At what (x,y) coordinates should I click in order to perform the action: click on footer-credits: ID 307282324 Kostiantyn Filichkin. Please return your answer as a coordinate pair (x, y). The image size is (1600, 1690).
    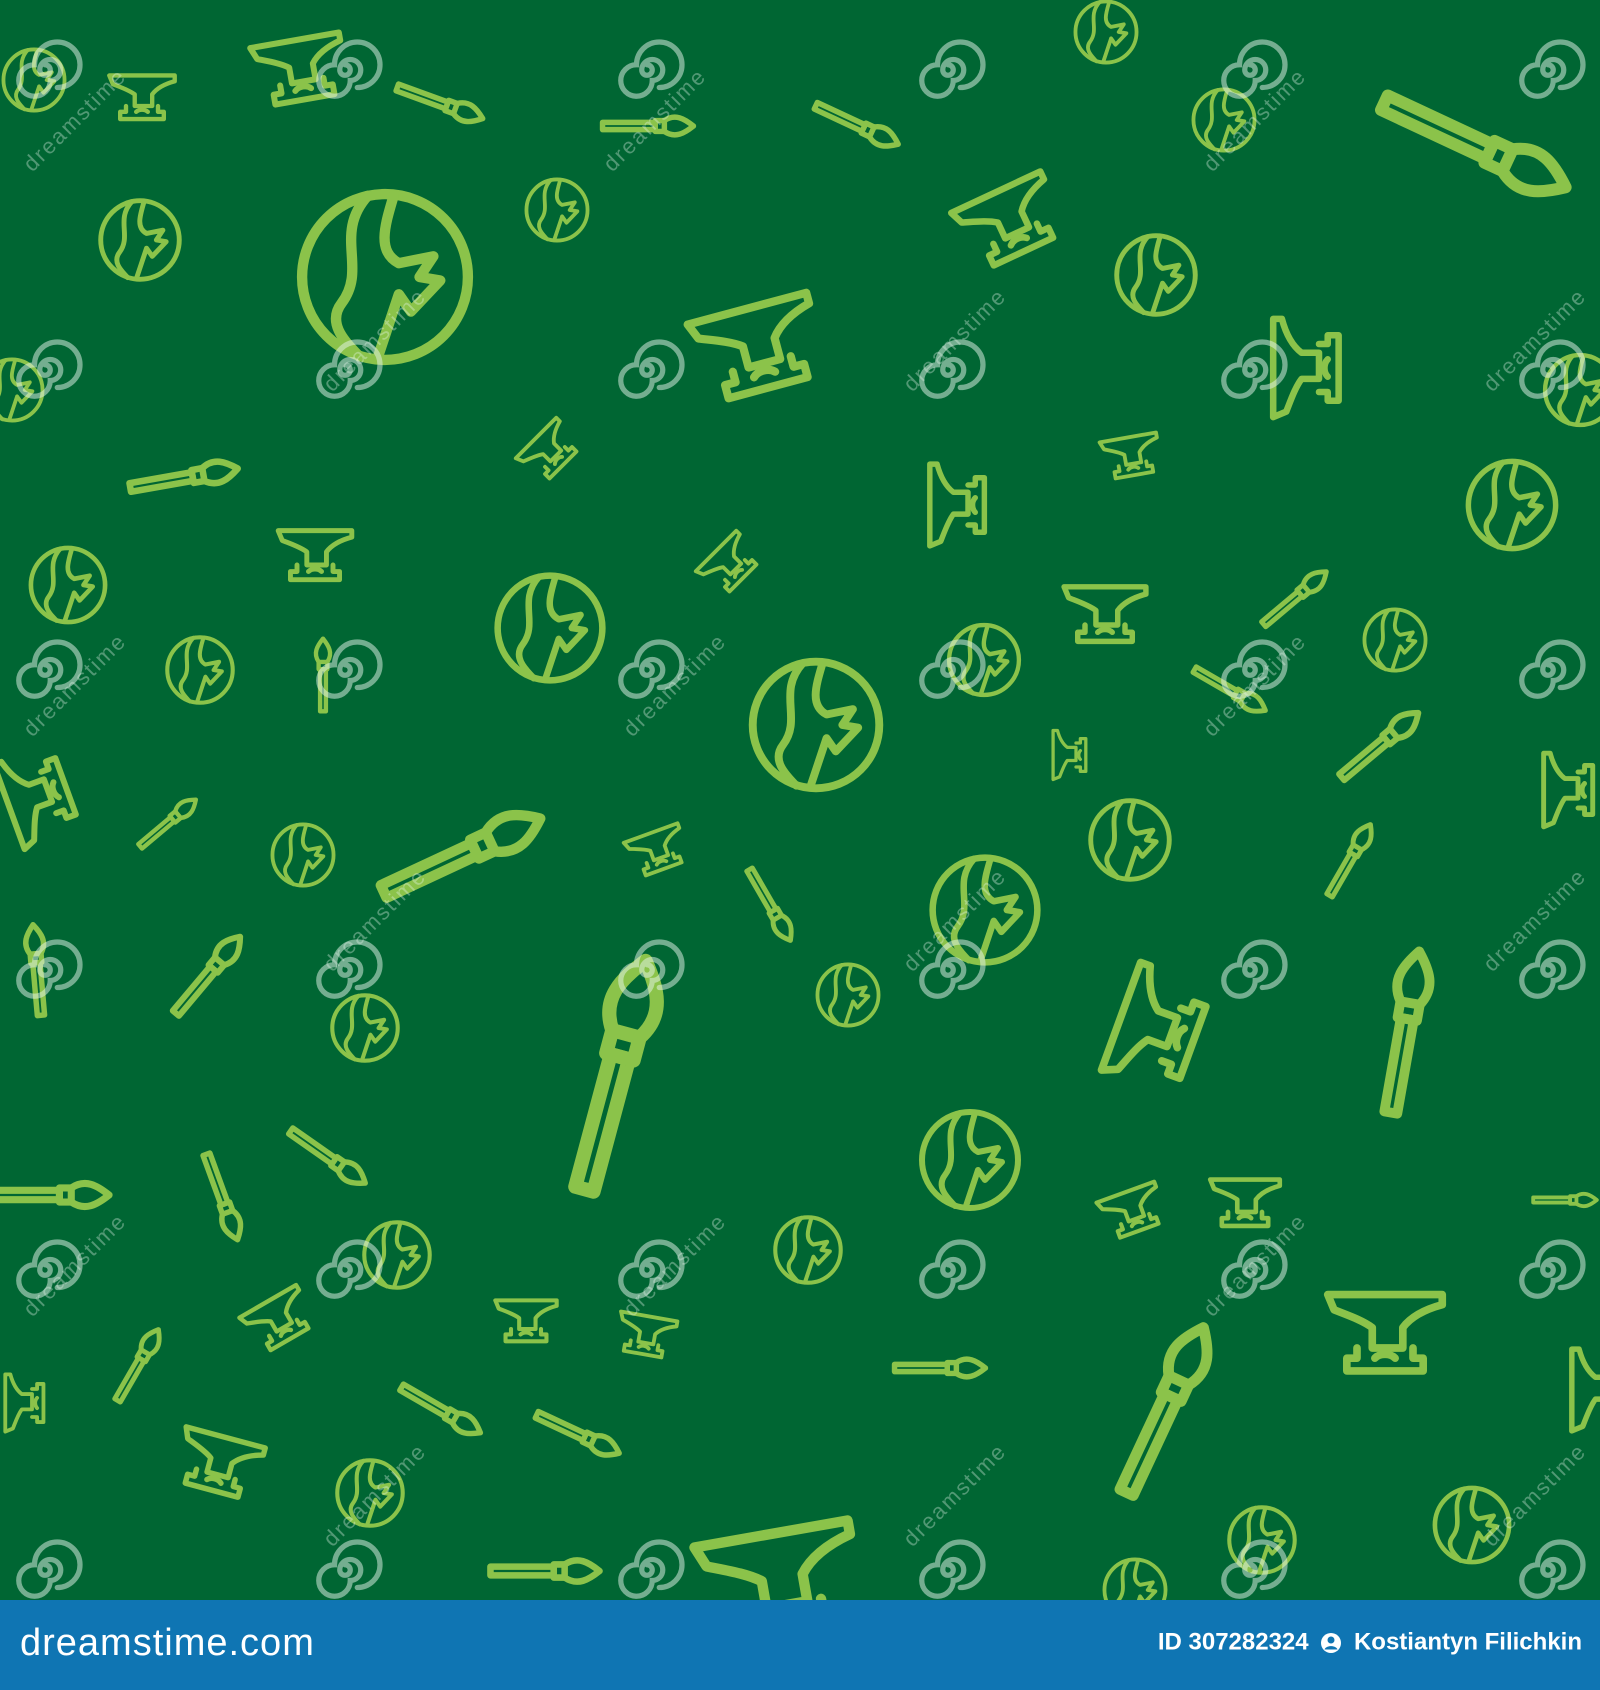
    Looking at the image, I should click on (1370, 1642).